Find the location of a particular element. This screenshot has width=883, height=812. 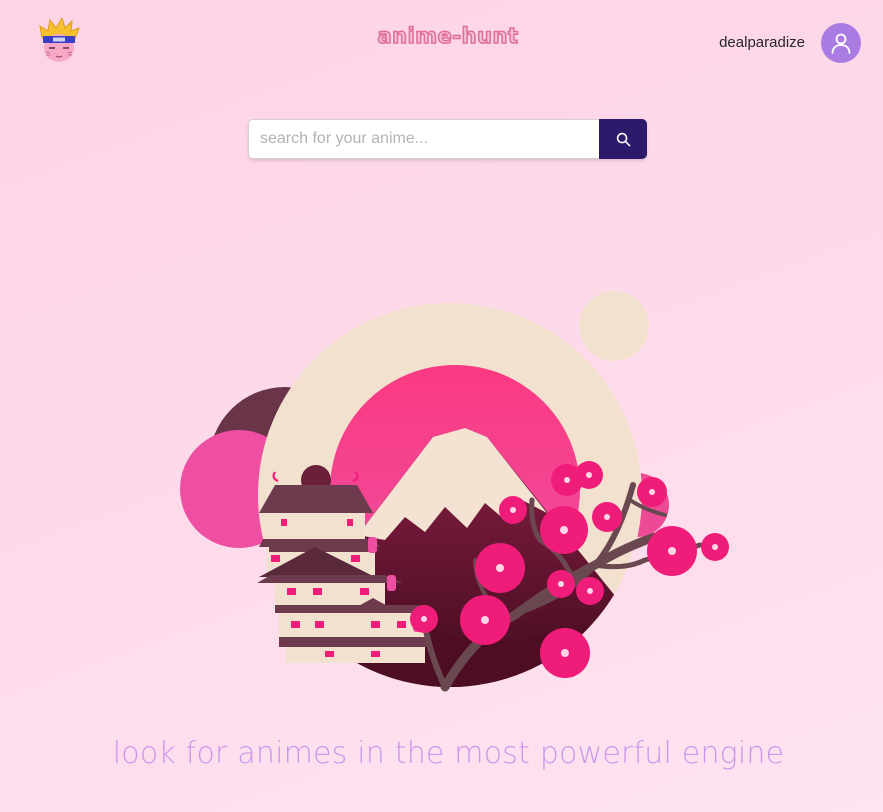

header: anime-hunt dealparadize is located at coordinates (441, 43).